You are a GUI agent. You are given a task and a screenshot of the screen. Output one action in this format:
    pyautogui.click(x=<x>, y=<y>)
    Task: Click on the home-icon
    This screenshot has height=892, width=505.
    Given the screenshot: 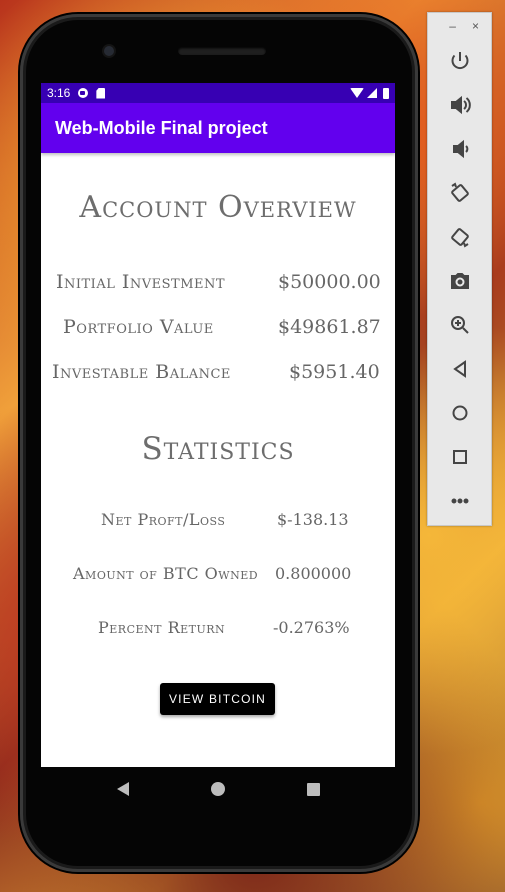 What is the action you would take?
    pyautogui.click(x=459, y=413)
    